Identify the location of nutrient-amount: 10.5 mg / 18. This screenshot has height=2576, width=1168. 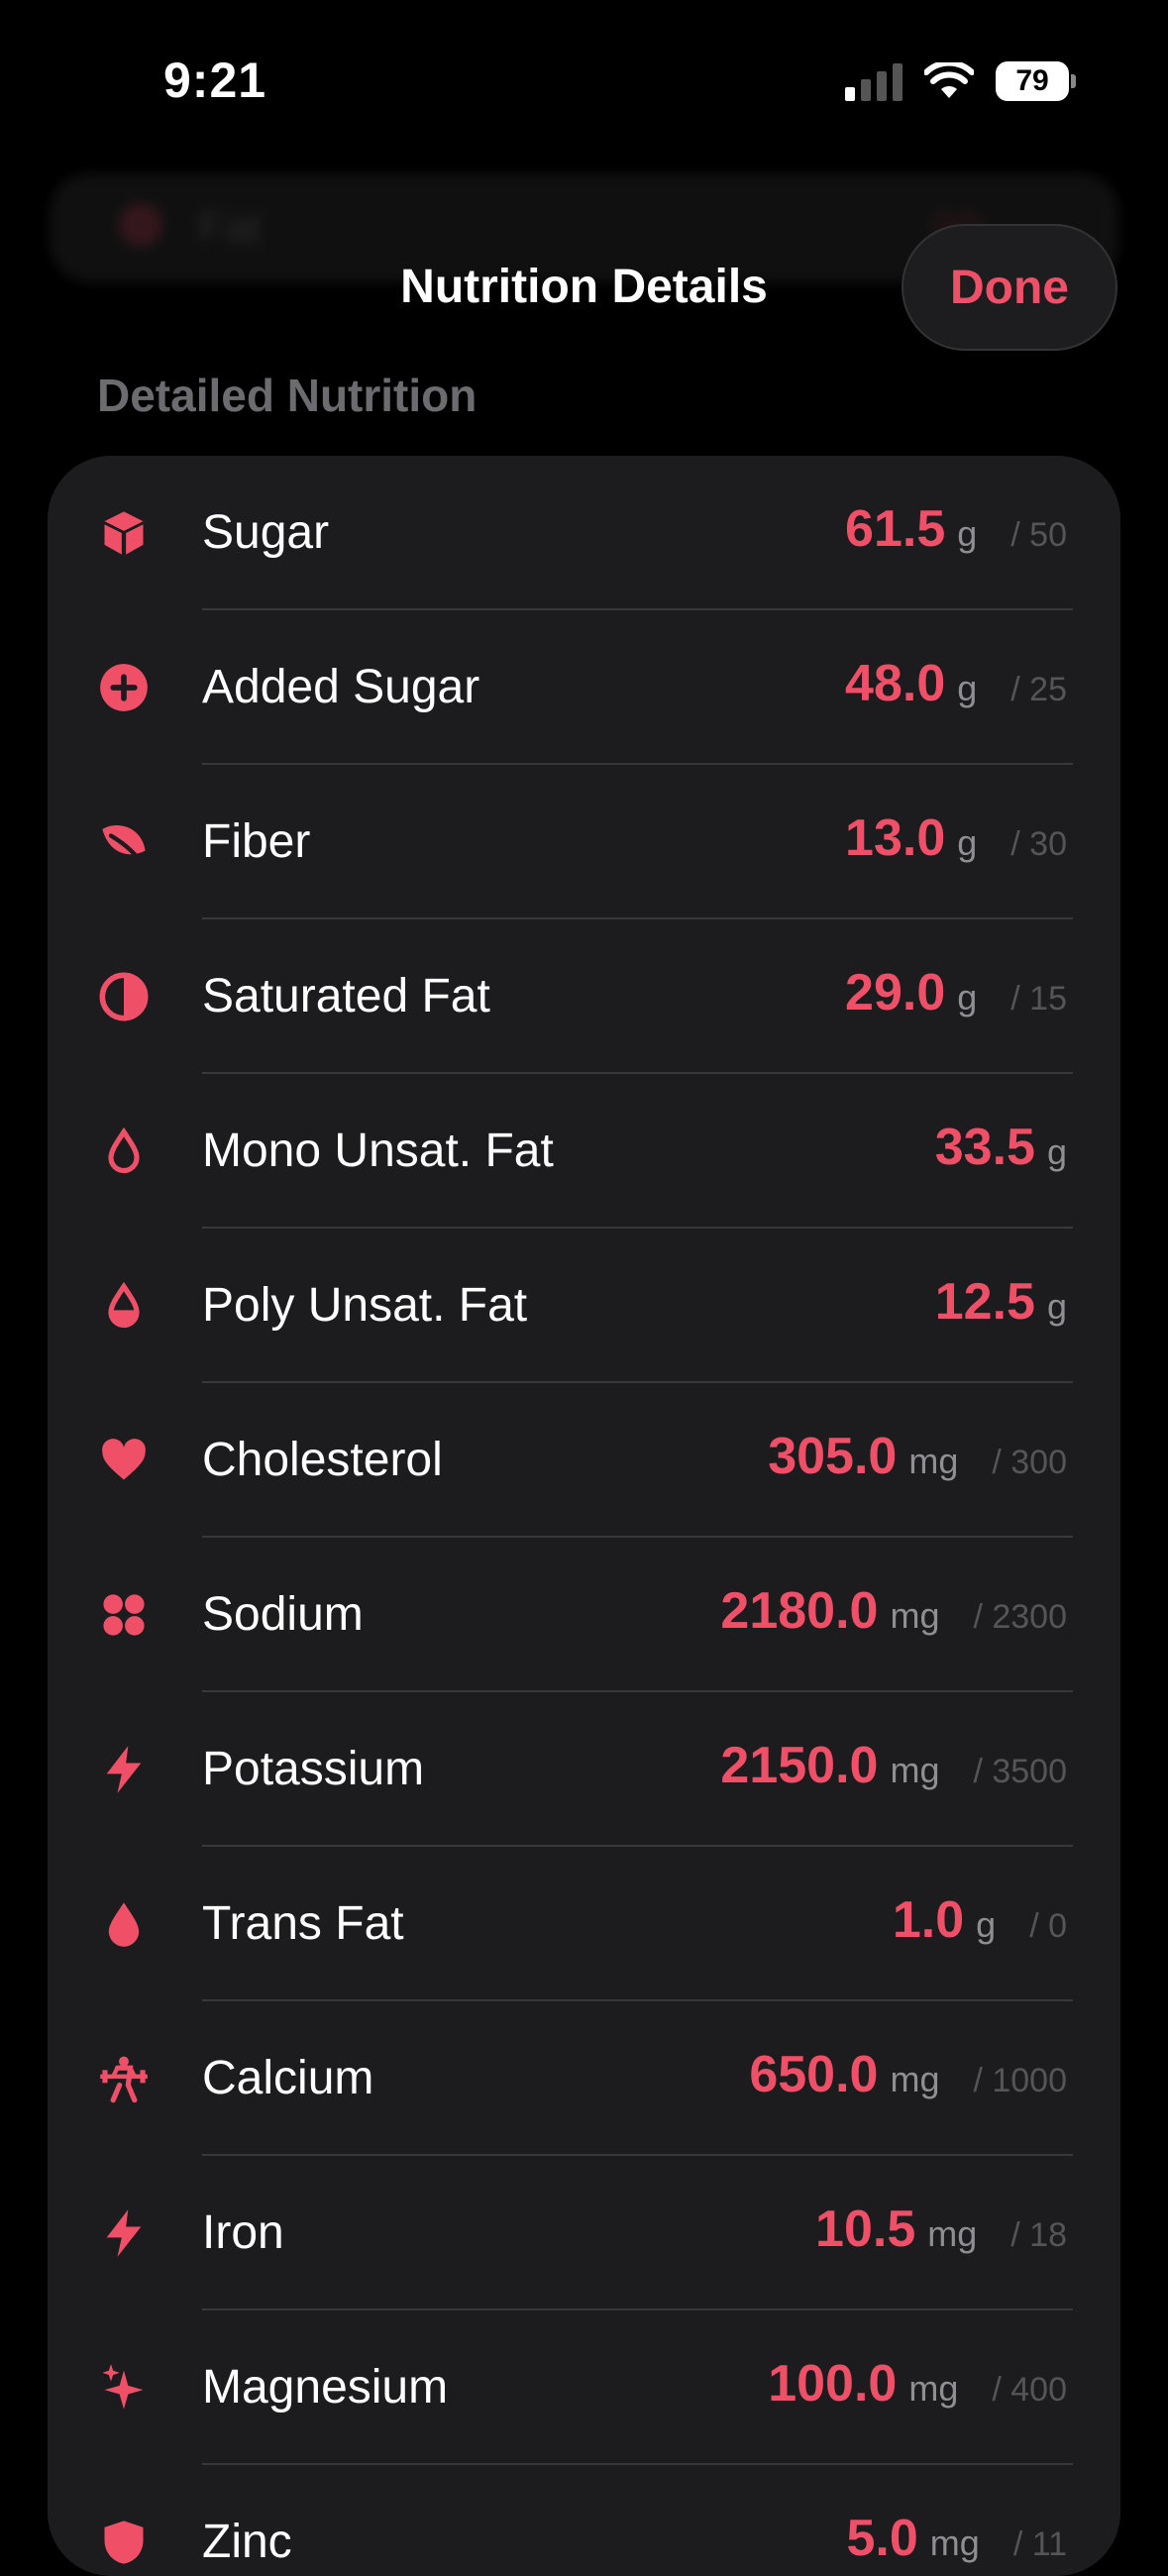
(941, 2229).